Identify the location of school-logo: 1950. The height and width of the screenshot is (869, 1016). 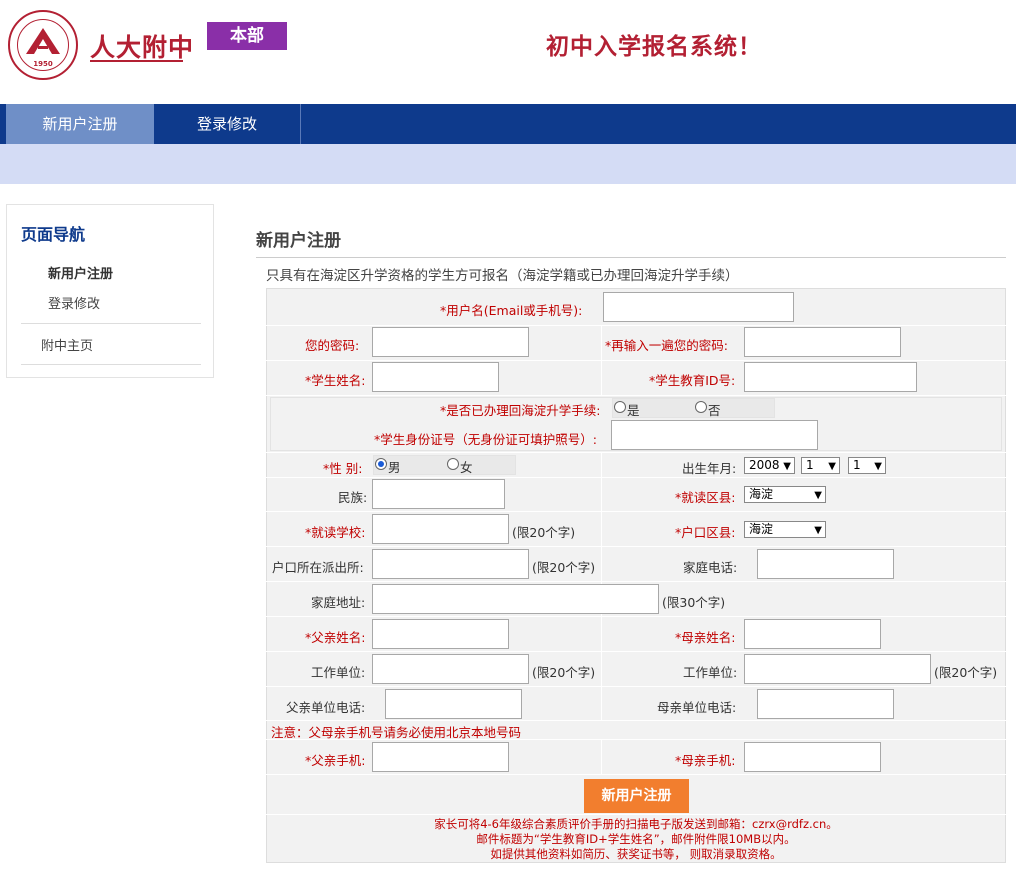
(43, 45).